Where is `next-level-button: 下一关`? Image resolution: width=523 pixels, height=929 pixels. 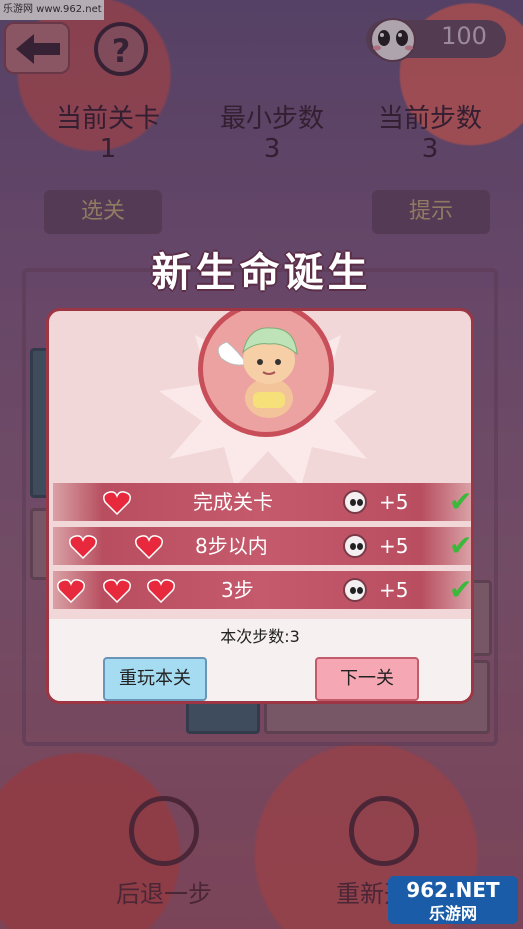 next-level-button: 下一关 is located at coordinates (367, 679).